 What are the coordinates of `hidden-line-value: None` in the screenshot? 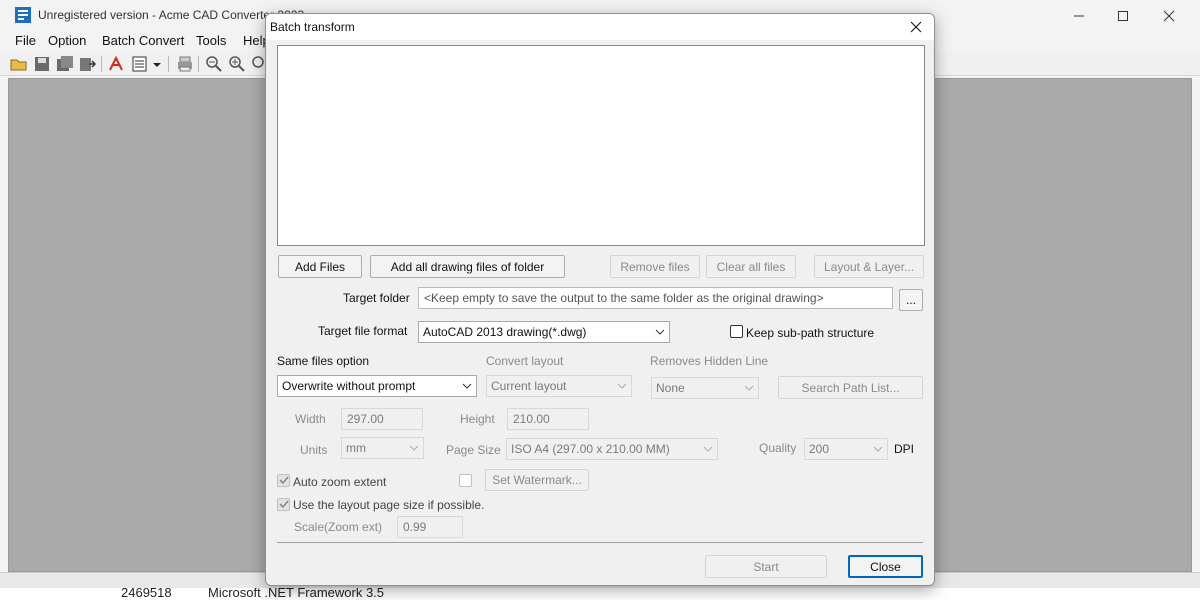 It's located at (670, 388).